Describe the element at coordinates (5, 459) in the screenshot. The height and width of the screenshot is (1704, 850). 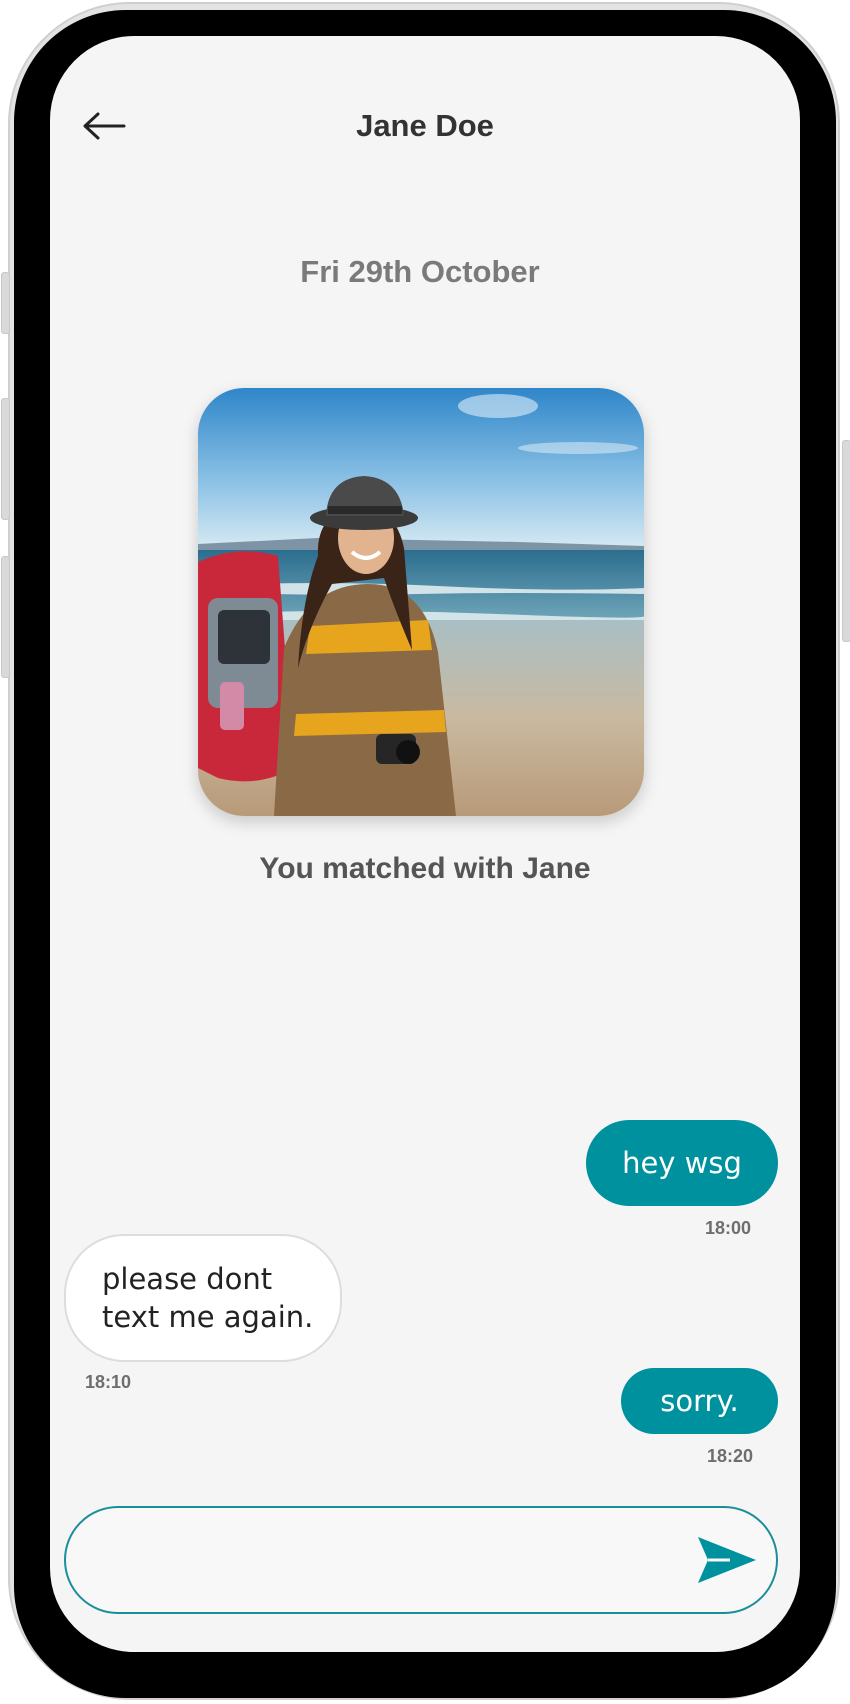
I see `phone-volume-up-button` at that location.